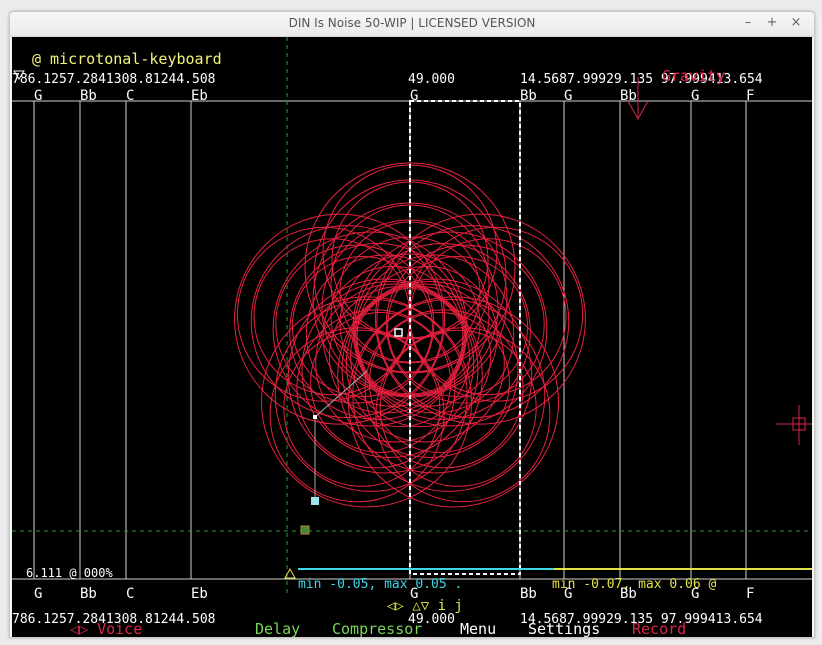  Describe the element at coordinates (305, 530) in the screenshot. I see `control-point-green` at that location.